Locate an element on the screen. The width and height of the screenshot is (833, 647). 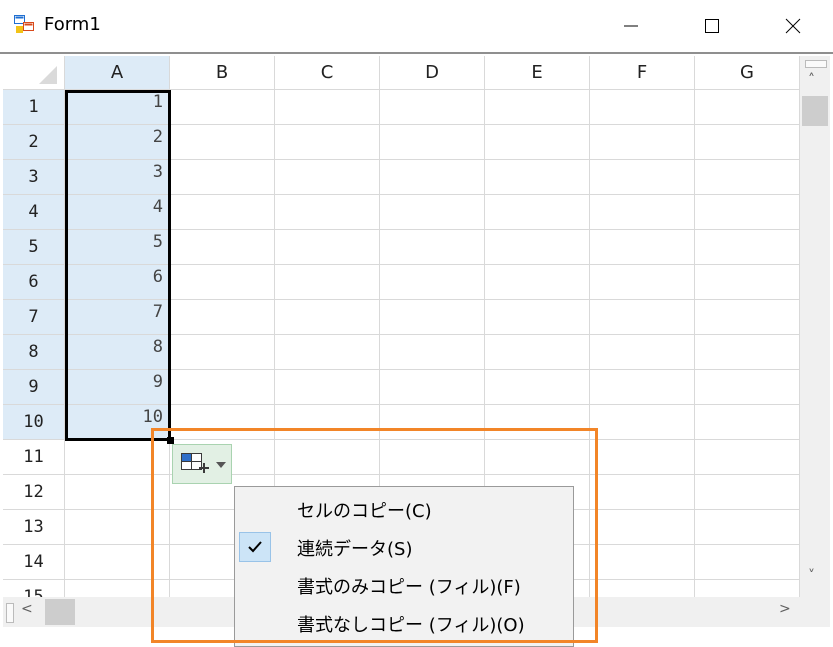
cell-c8 is located at coordinates (327, 352).